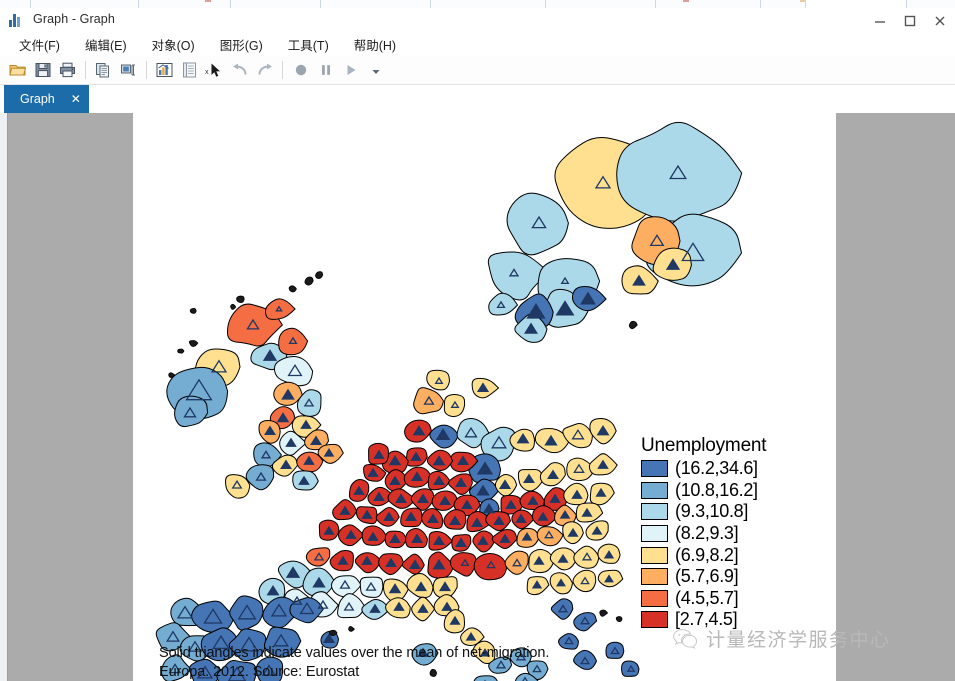 The height and width of the screenshot is (681, 955). Describe the element at coordinates (16, 20) in the screenshot. I see `bar-chart-icon` at that location.